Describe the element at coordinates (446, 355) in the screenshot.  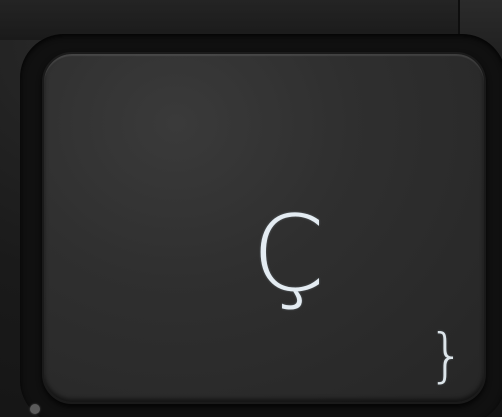
I see `key-alt-legend: }` at that location.